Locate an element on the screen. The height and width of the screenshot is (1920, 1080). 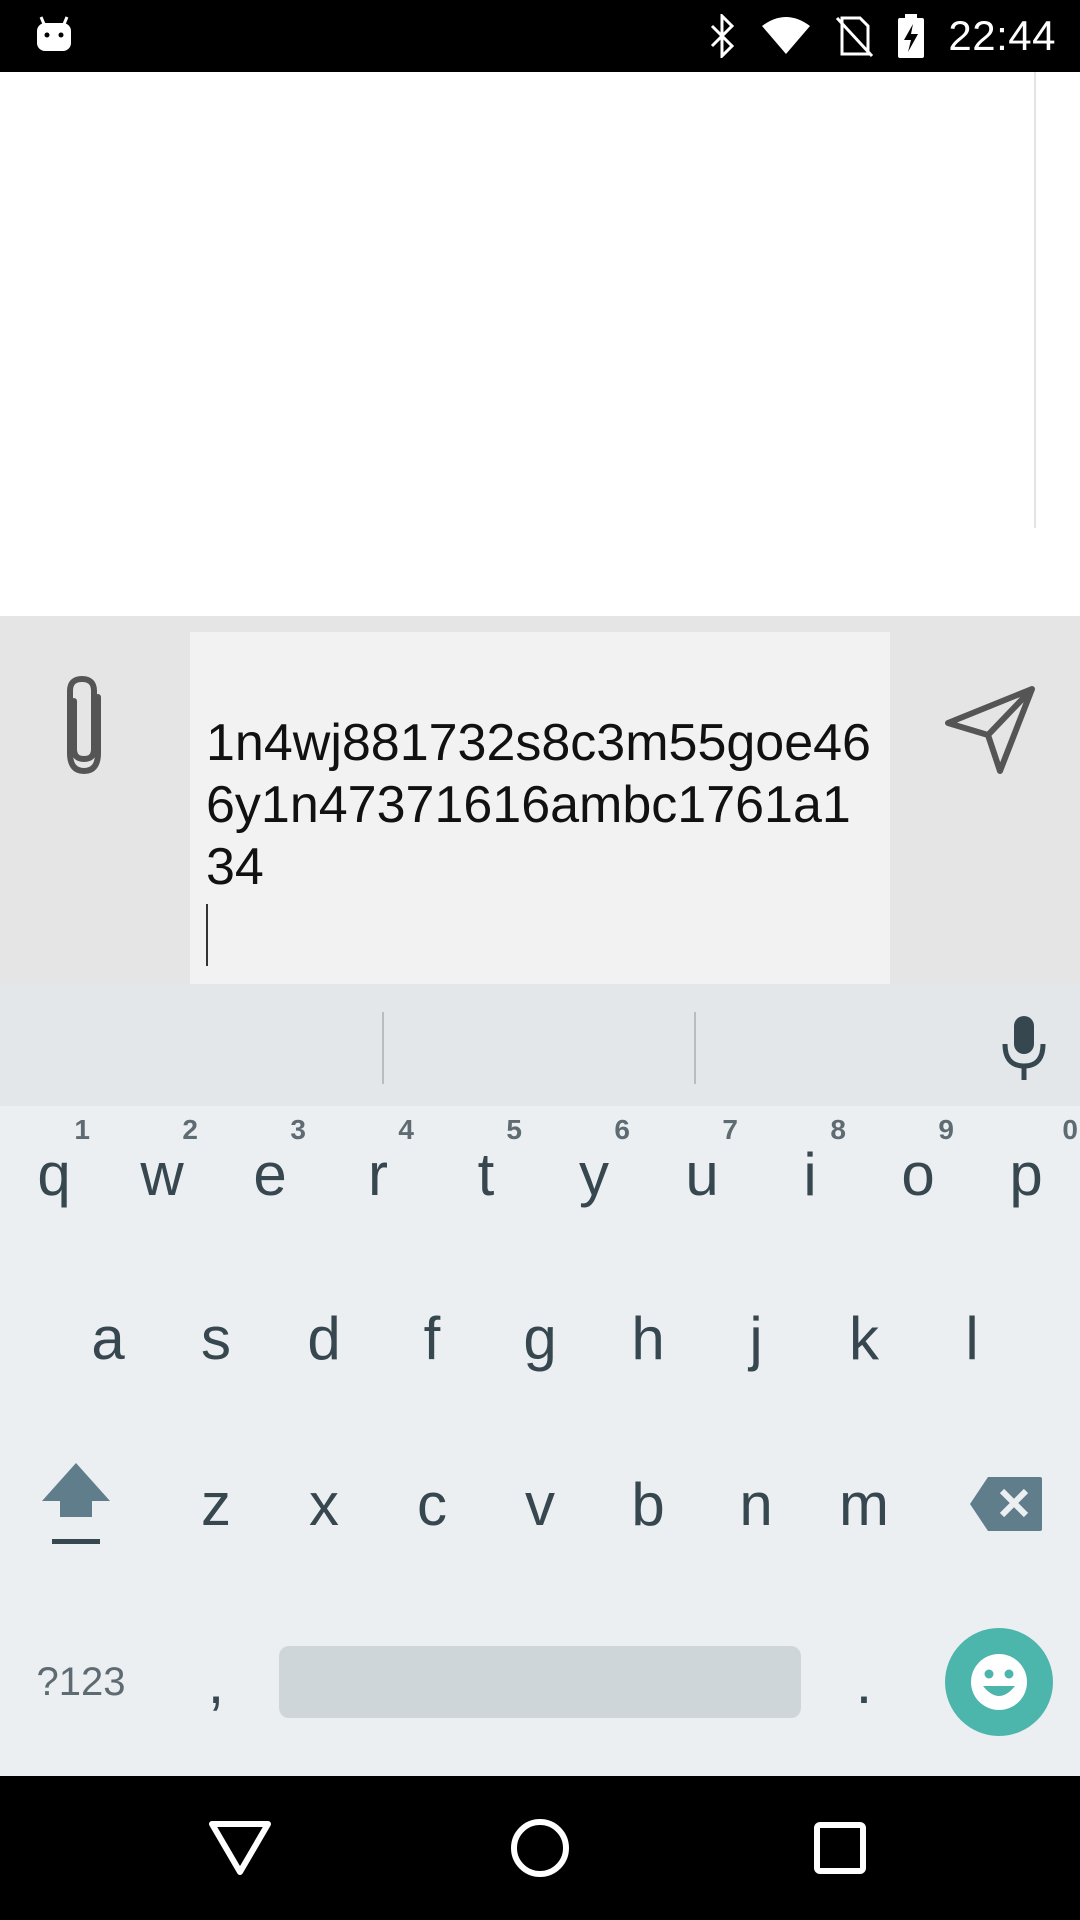
key-r: 4 r is located at coordinates (378, 1174).